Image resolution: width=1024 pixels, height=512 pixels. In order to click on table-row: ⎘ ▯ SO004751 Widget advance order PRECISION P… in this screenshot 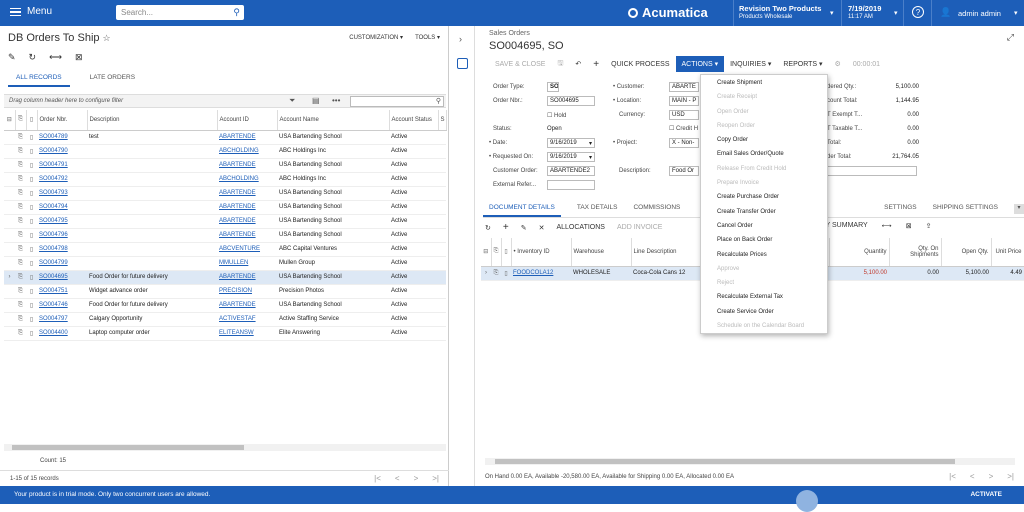, I will do `click(225, 291)`.